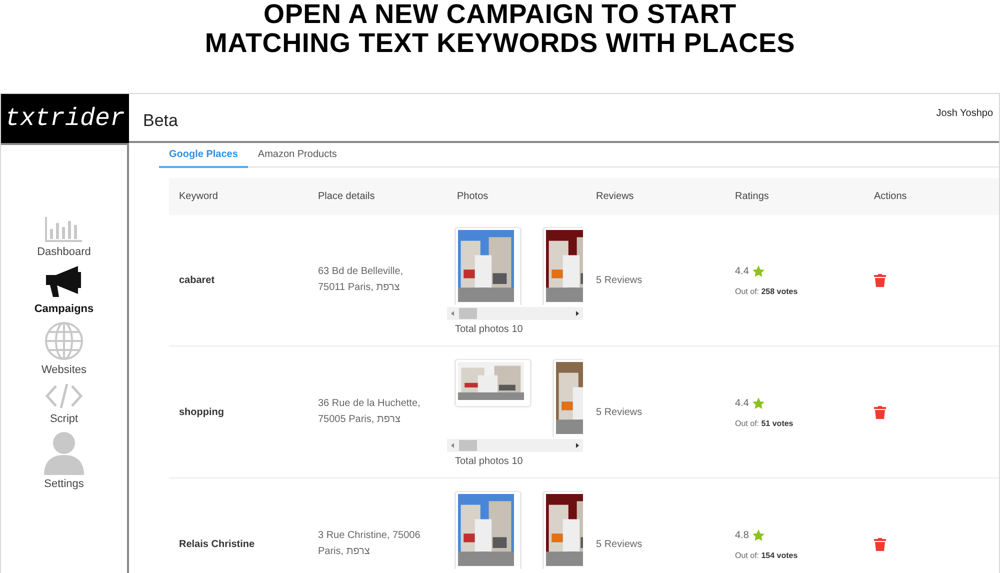  I want to click on sidebar-item: Websites, so click(64, 348).